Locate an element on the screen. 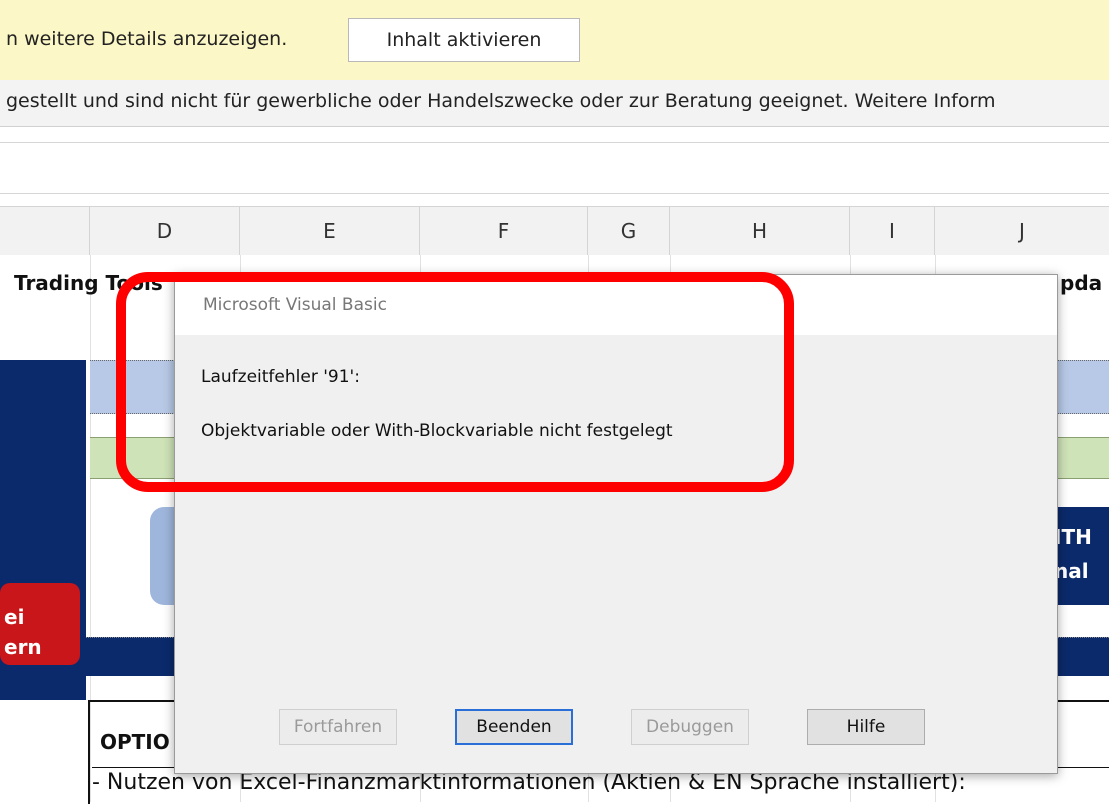 This screenshot has width=1109, height=804. formula-bar is located at coordinates (554, 168).